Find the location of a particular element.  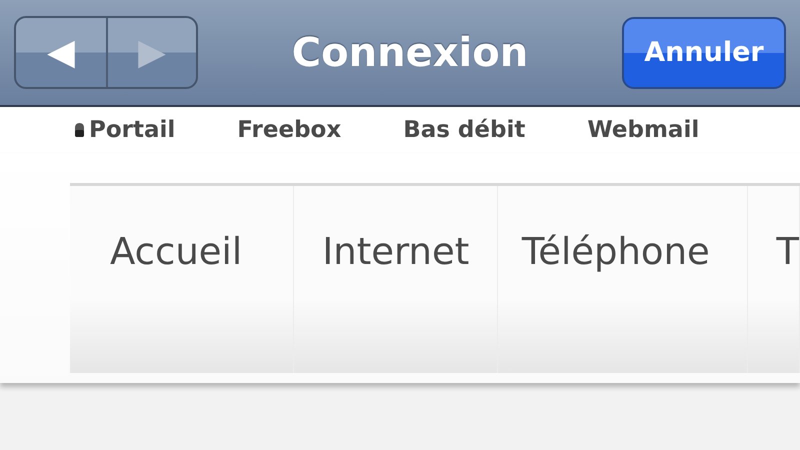

top-link: Webmail is located at coordinates (643, 130).